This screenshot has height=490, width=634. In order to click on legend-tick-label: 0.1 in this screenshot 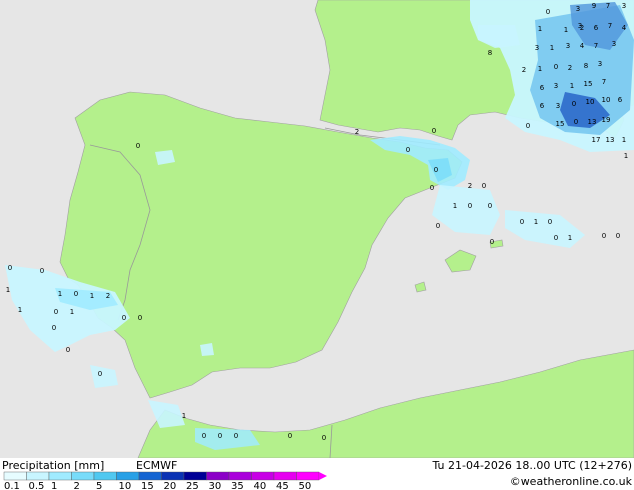, I will do `click(12, 485)`.